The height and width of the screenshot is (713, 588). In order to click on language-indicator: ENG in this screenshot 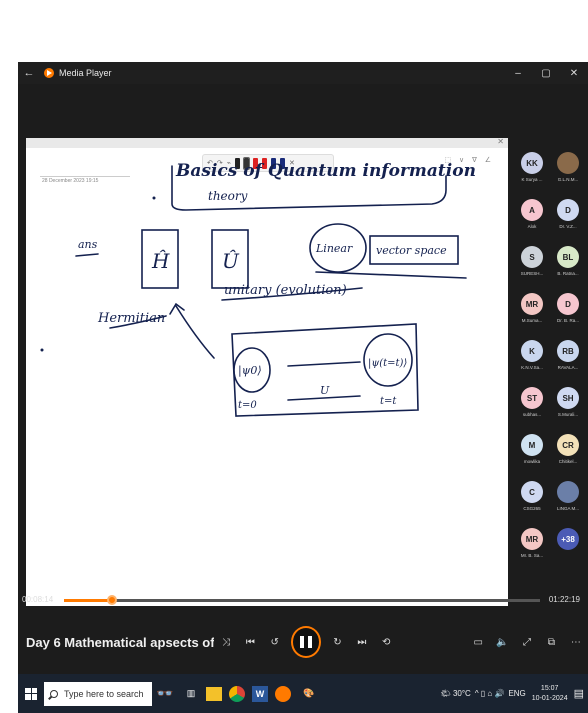, I will do `click(516, 693)`.